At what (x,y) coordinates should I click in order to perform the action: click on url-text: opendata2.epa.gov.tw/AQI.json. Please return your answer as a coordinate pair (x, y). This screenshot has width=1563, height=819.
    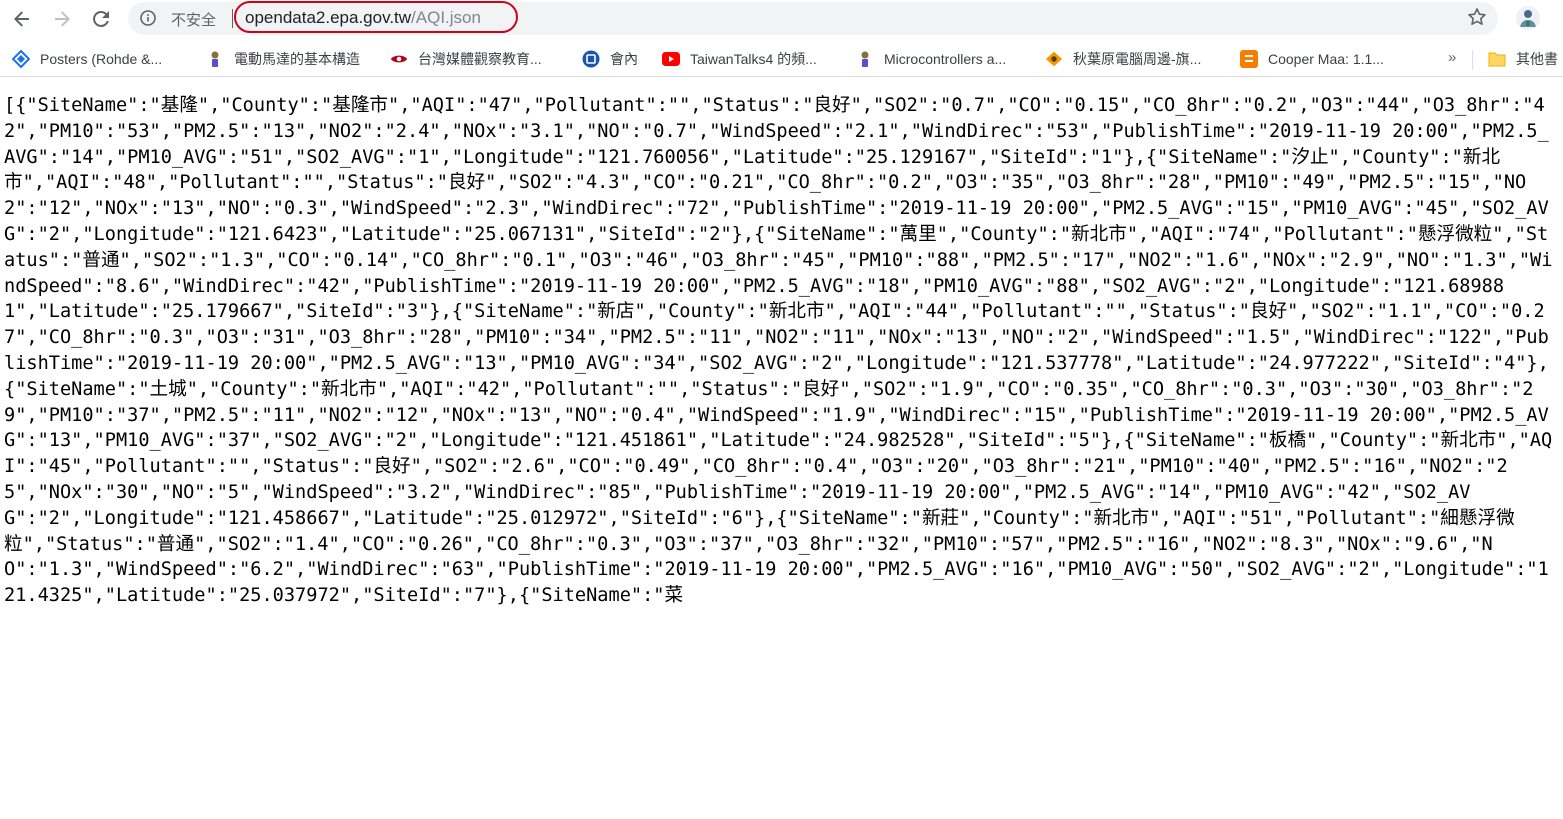
    Looking at the image, I should click on (363, 18).